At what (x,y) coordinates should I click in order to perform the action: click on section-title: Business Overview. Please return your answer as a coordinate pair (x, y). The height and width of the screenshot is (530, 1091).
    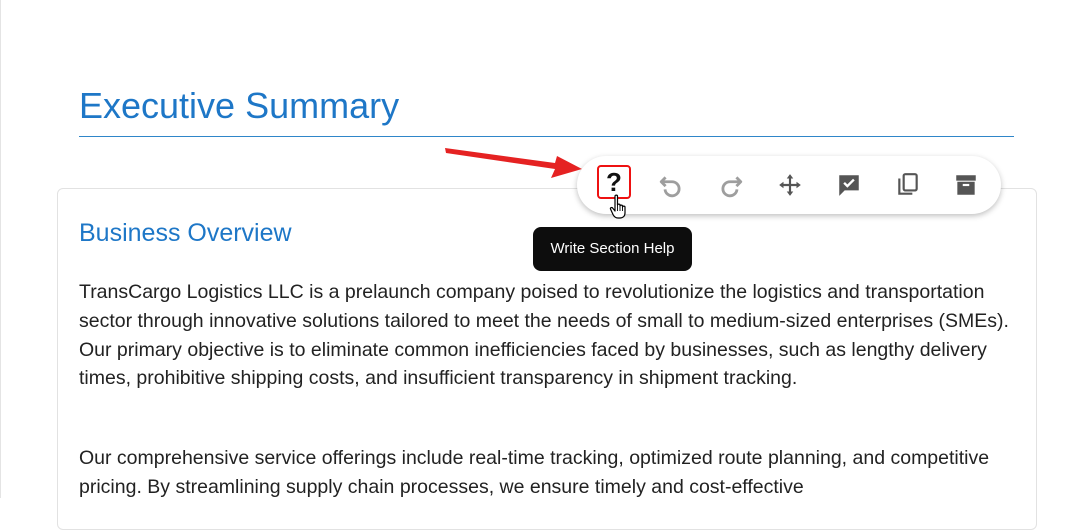
    Looking at the image, I should click on (185, 233).